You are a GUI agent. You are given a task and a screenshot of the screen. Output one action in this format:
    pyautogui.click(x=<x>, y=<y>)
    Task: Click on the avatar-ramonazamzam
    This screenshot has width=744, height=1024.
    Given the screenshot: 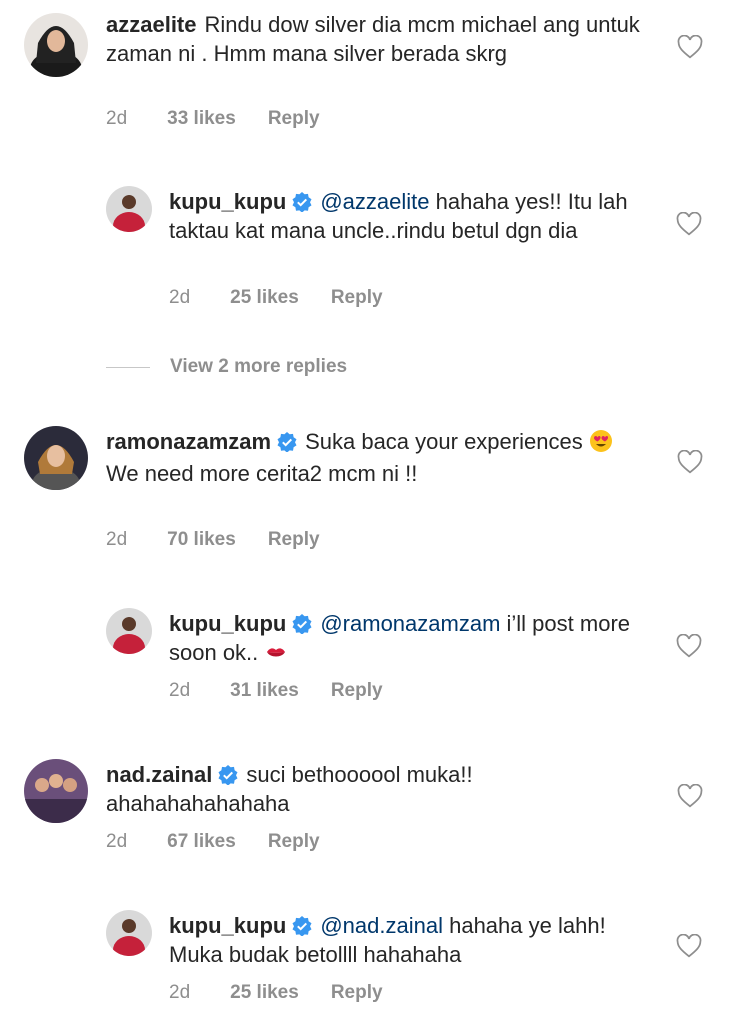 What is the action you would take?
    pyautogui.click(x=56, y=458)
    